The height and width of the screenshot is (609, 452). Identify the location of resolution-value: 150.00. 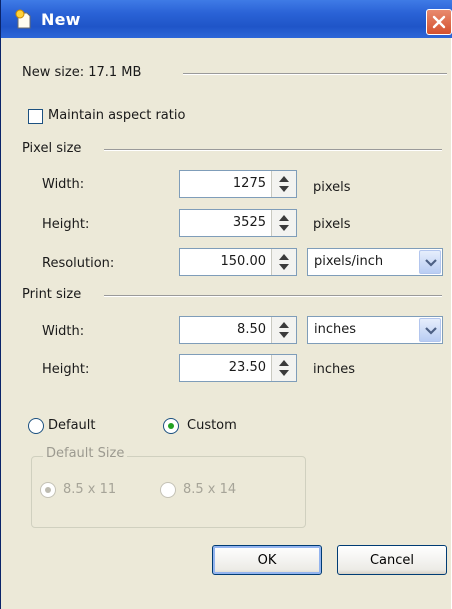
(243, 261).